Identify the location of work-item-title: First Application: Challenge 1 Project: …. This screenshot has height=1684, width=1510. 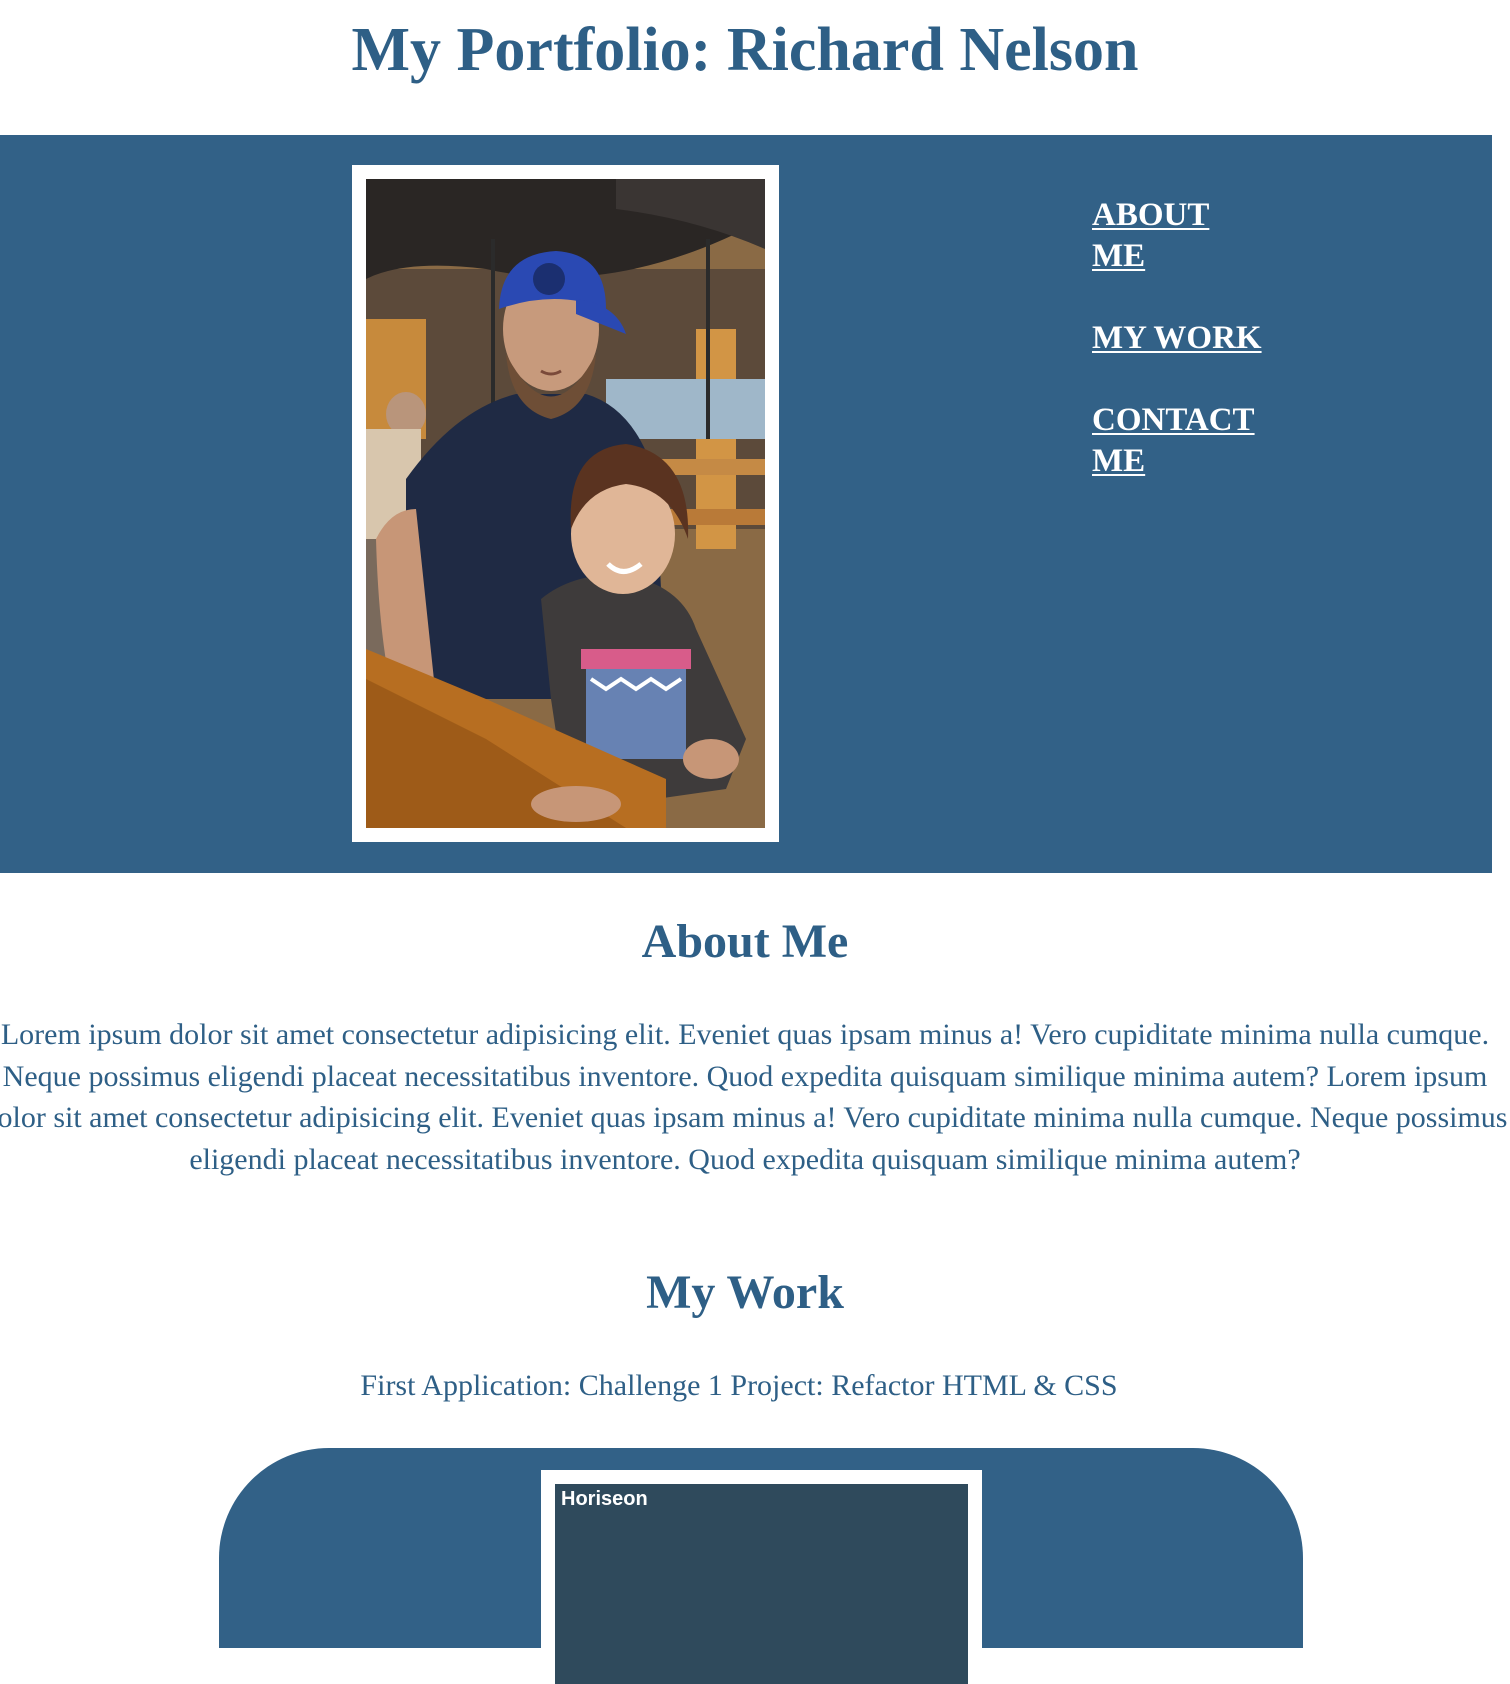
(739, 1386).